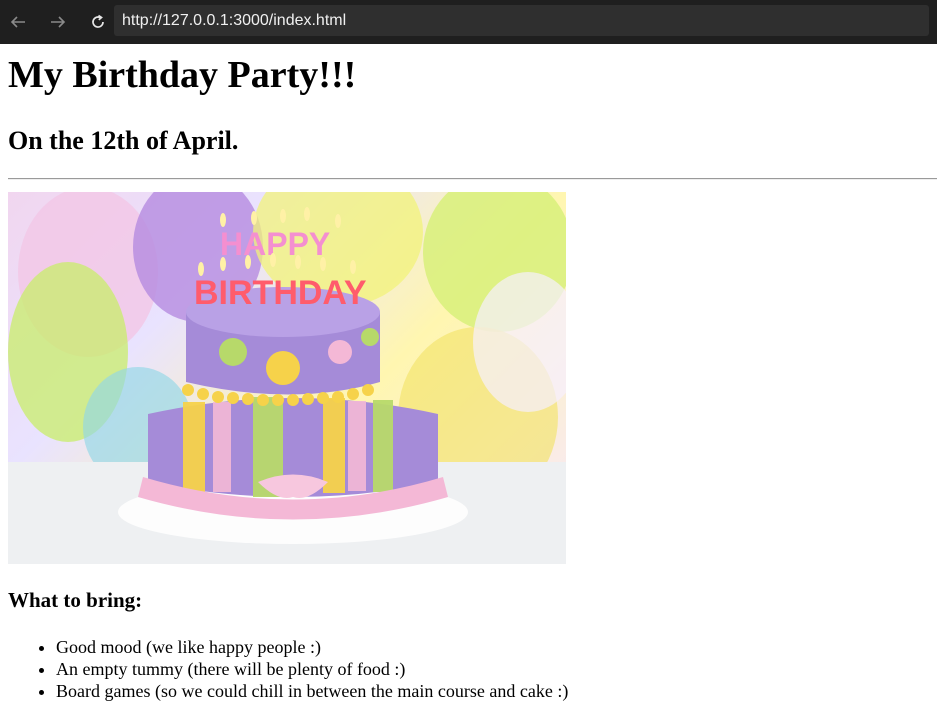 The height and width of the screenshot is (710, 937). What do you see at coordinates (182, 75) in the screenshot?
I see `page-title: My Birthday Party!!!` at bounding box center [182, 75].